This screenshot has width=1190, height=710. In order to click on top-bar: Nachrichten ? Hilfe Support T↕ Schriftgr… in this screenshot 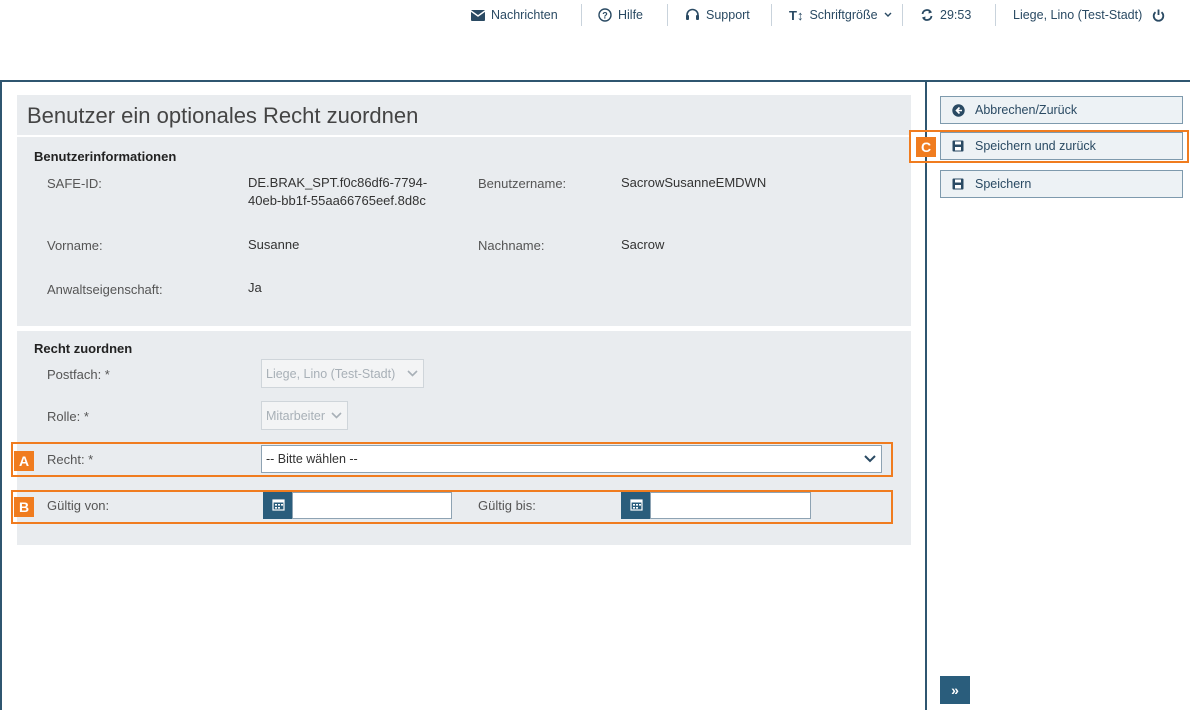, I will do `click(595, 15)`.